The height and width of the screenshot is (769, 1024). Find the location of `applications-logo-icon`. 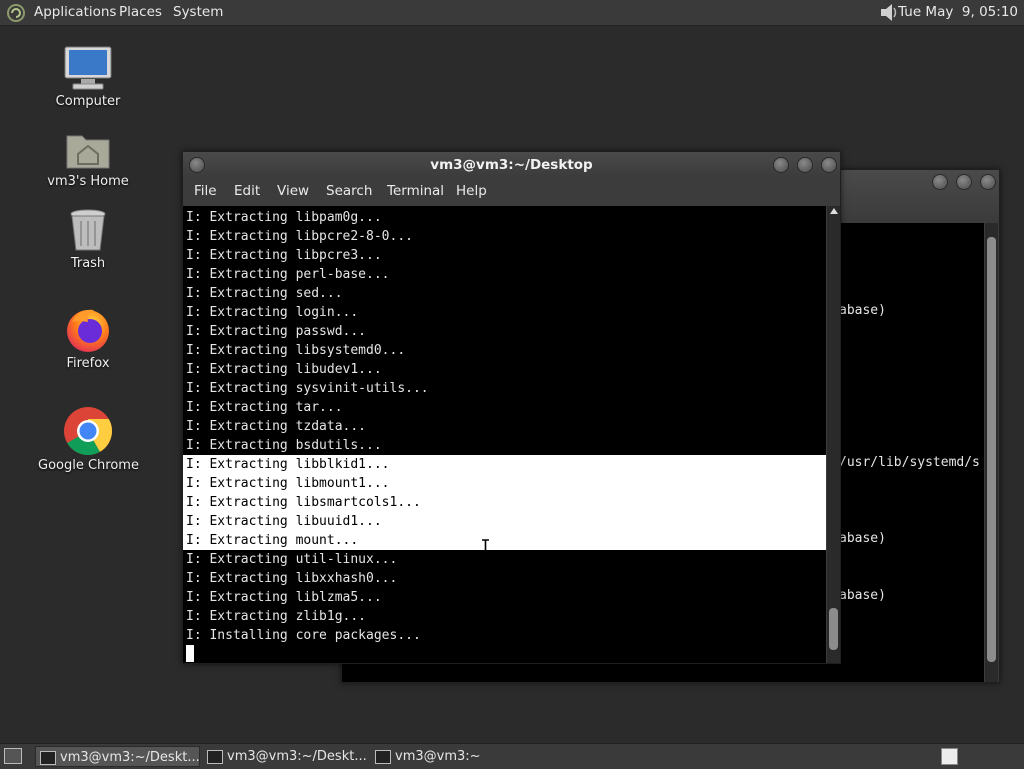

applications-logo-icon is located at coordinates (16, 13).